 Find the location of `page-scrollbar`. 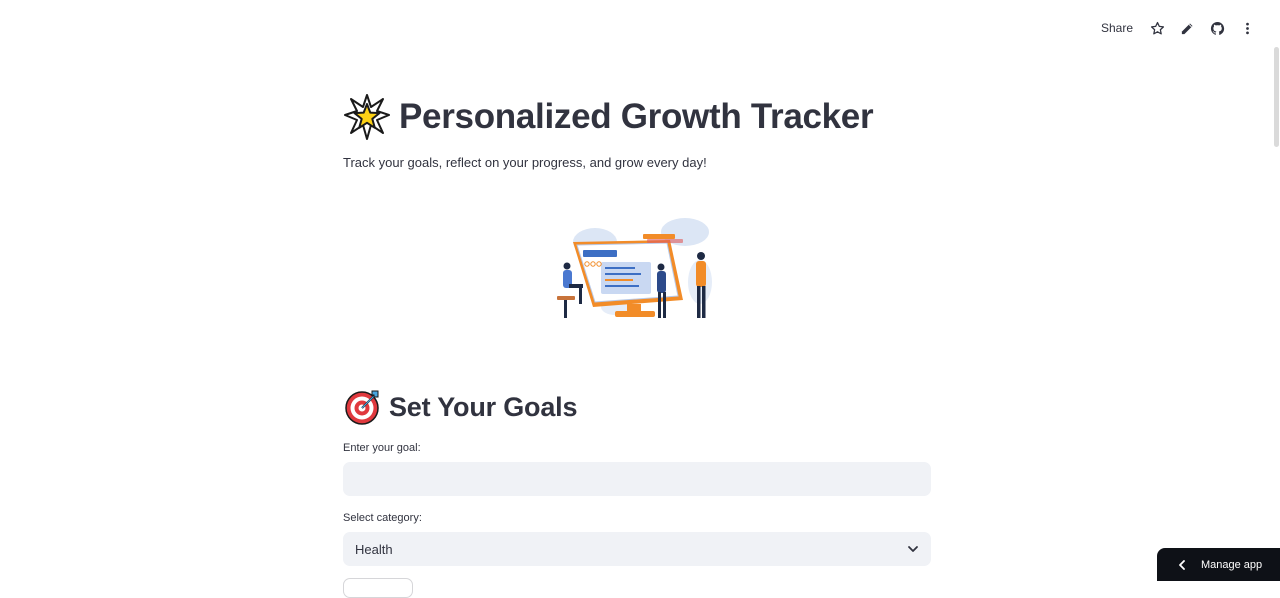

page-scrollbar is located at coordinates (1276, 97).